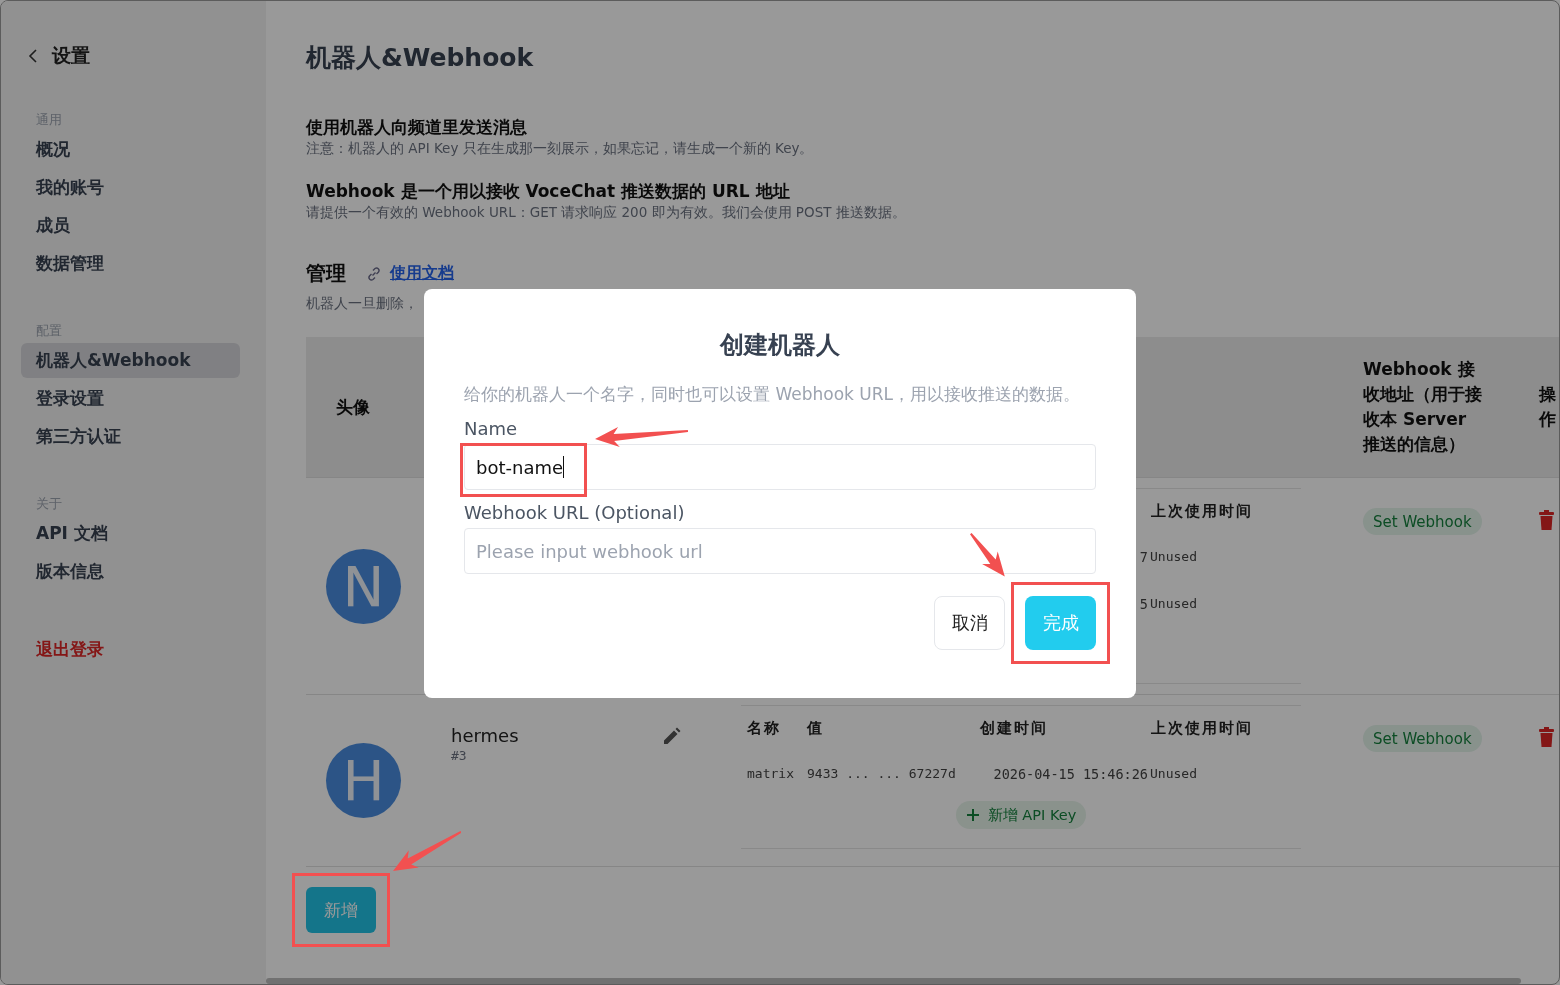  What do you see at coordinates (130, 263) in the screenshot?
I see `sidebar-item: 数据管理` at bounding box center [130, 263].